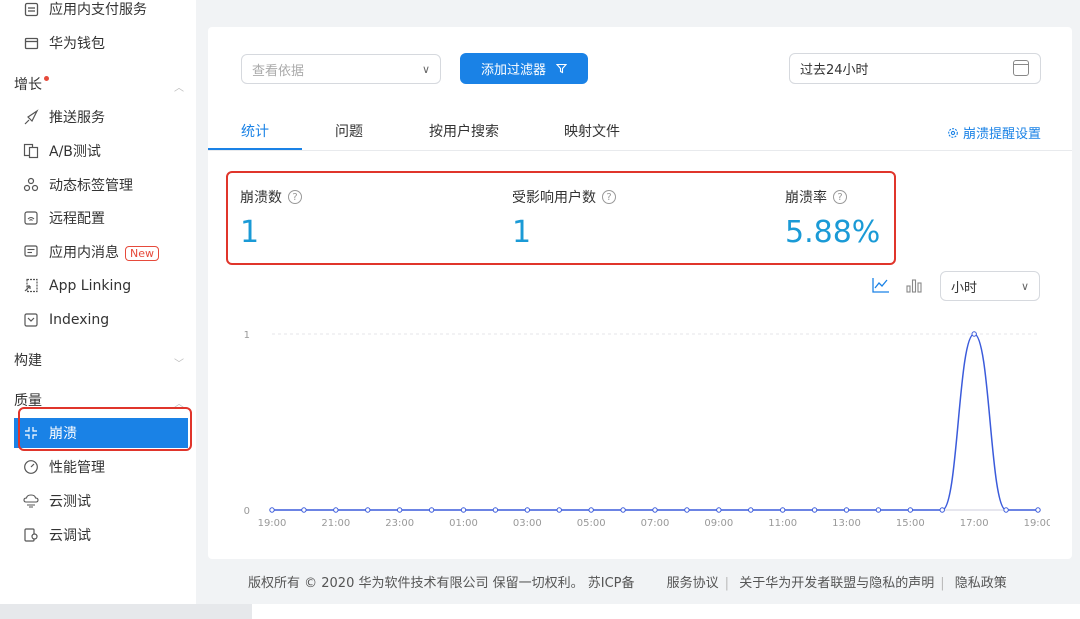 This screenshot has width=1080, height=619. What do you see at coordinates (98, 320) in the screenshot?
I see `sidebar-item-indexing: Indexing` at bounding box center [98, 320].